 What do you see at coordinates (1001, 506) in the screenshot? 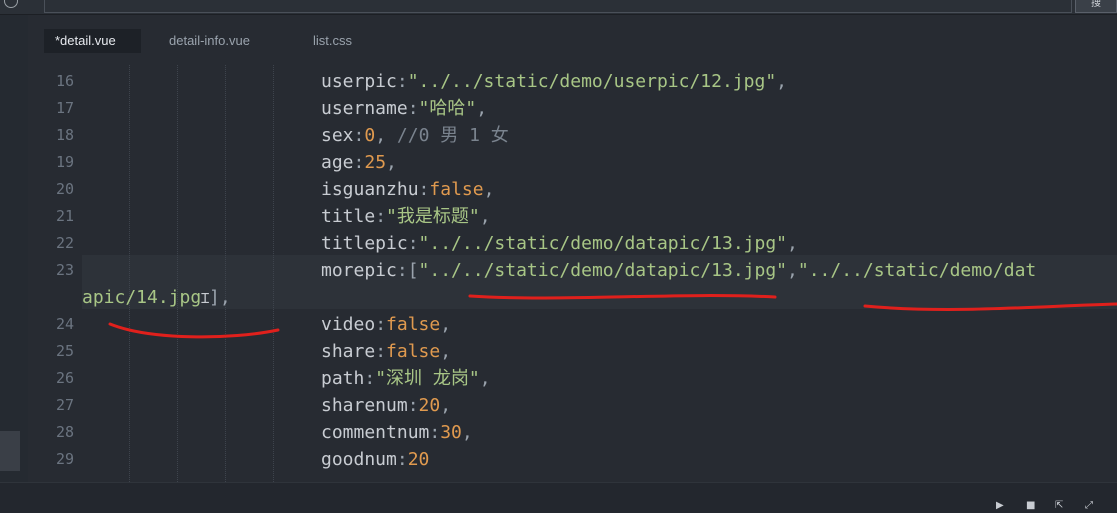
I see `run-icon: ▶` at bounding box center [1001, 506].